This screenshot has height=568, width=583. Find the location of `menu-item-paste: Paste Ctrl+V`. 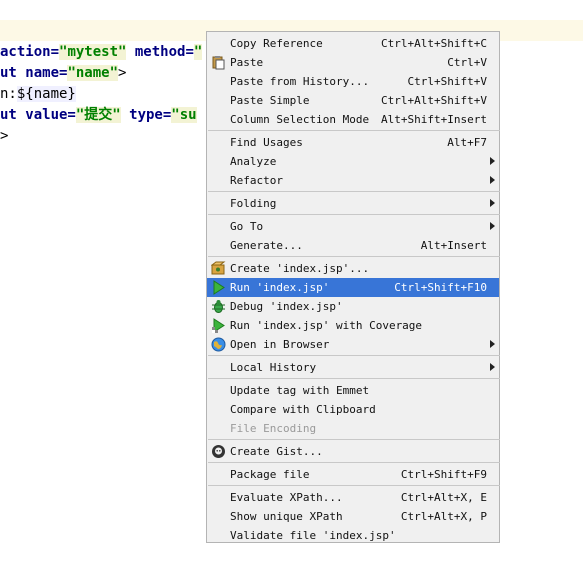

menu-item-paste: Paste Ctrl+V is located at coordinates (353, 62).